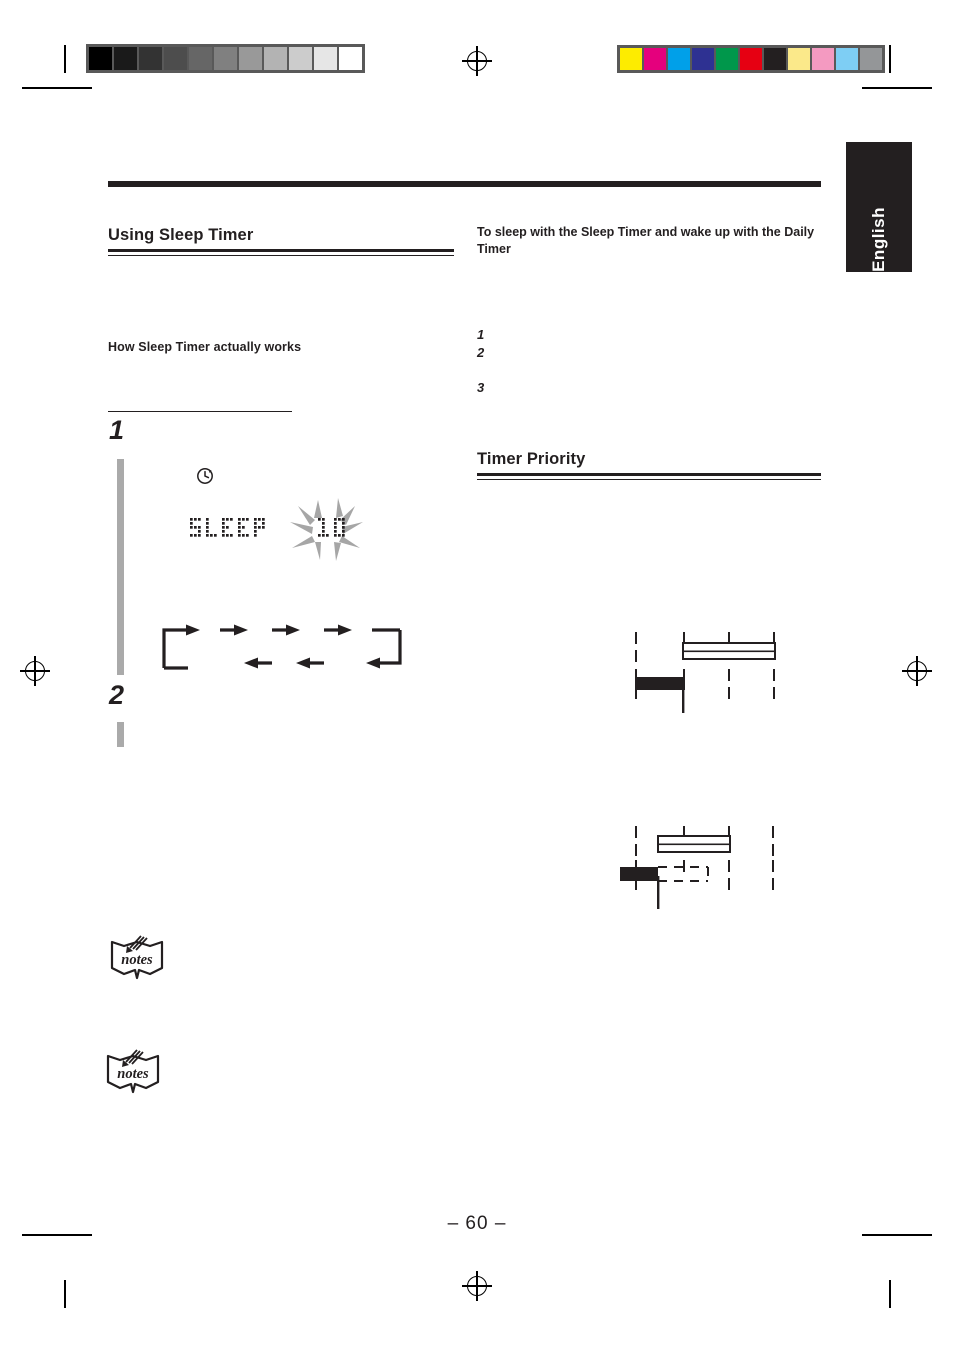 This screenshot has width=954, height=1351. I want to click on notes-book-icon-2-svg: notes, so click(133, 1071).